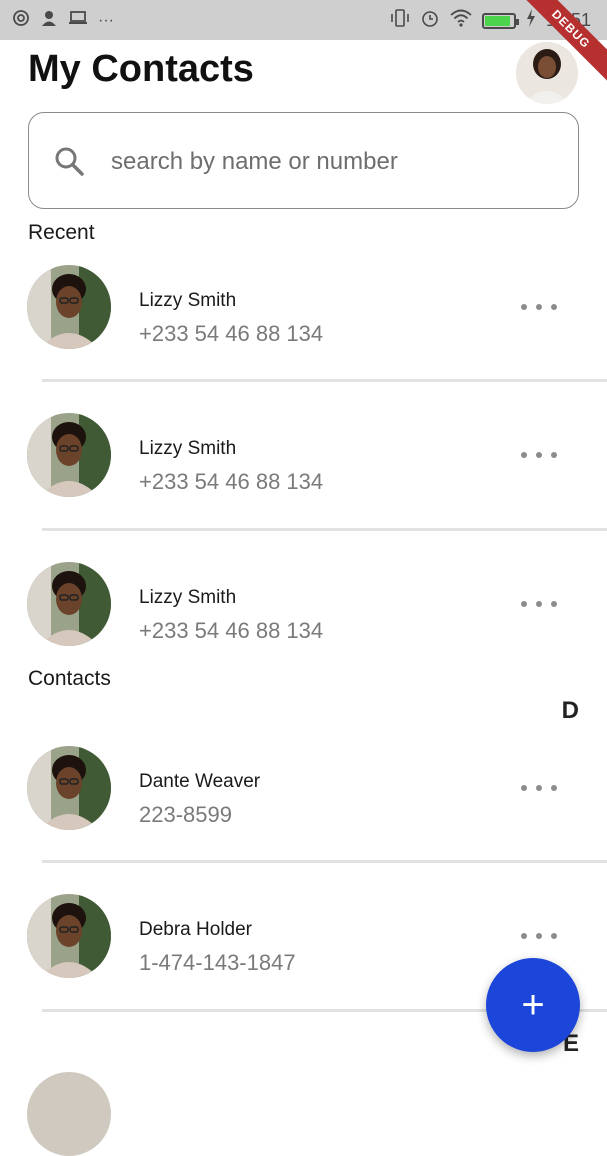 The image size is (607, 1156). Describe the element at coordinates (570, 710) in the screenshot. I see `letter-header-d: D` at that location.